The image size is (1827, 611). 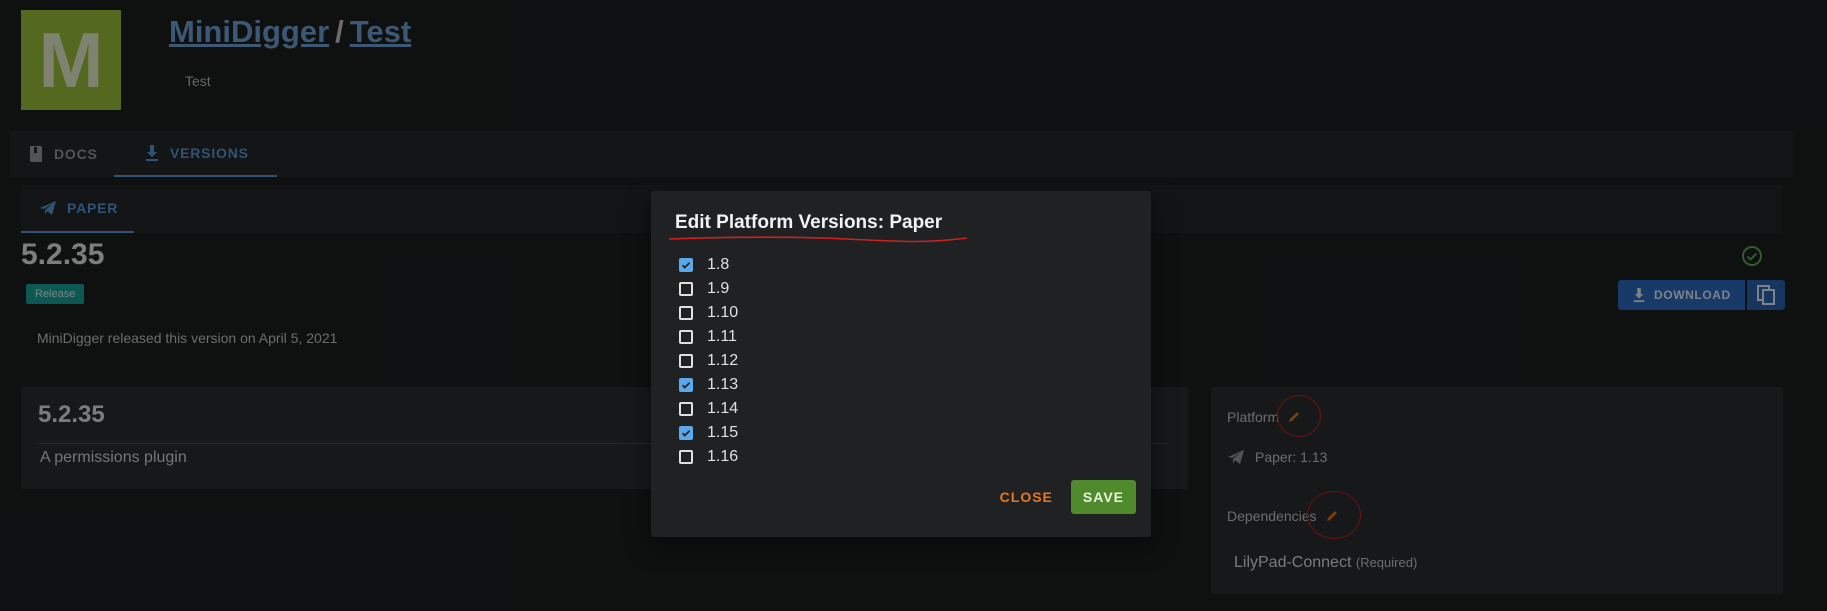 What do you see at coordinates (817, 239) in the screenshot?
I see `annotation-underline` at bounding box center [817, 239].